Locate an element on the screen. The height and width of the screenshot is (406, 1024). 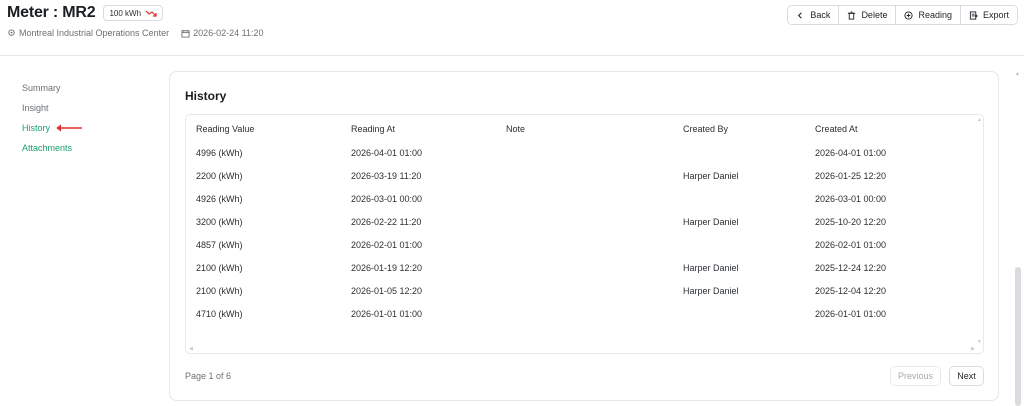
column-created-at: Created At is located at coordinates (891, 128).